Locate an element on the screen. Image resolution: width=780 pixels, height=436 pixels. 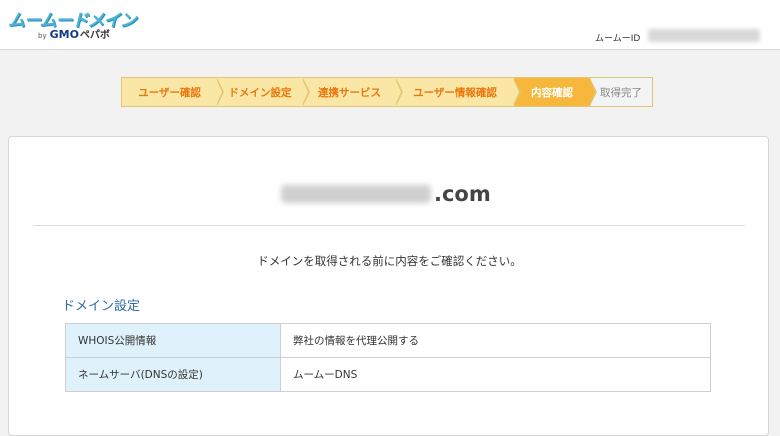
progress-steps: ユーザー確認 ドメイン設定 連携サービス ユーザー情報確認 内容確認 取得完了 is located at coordinates (387, 92).